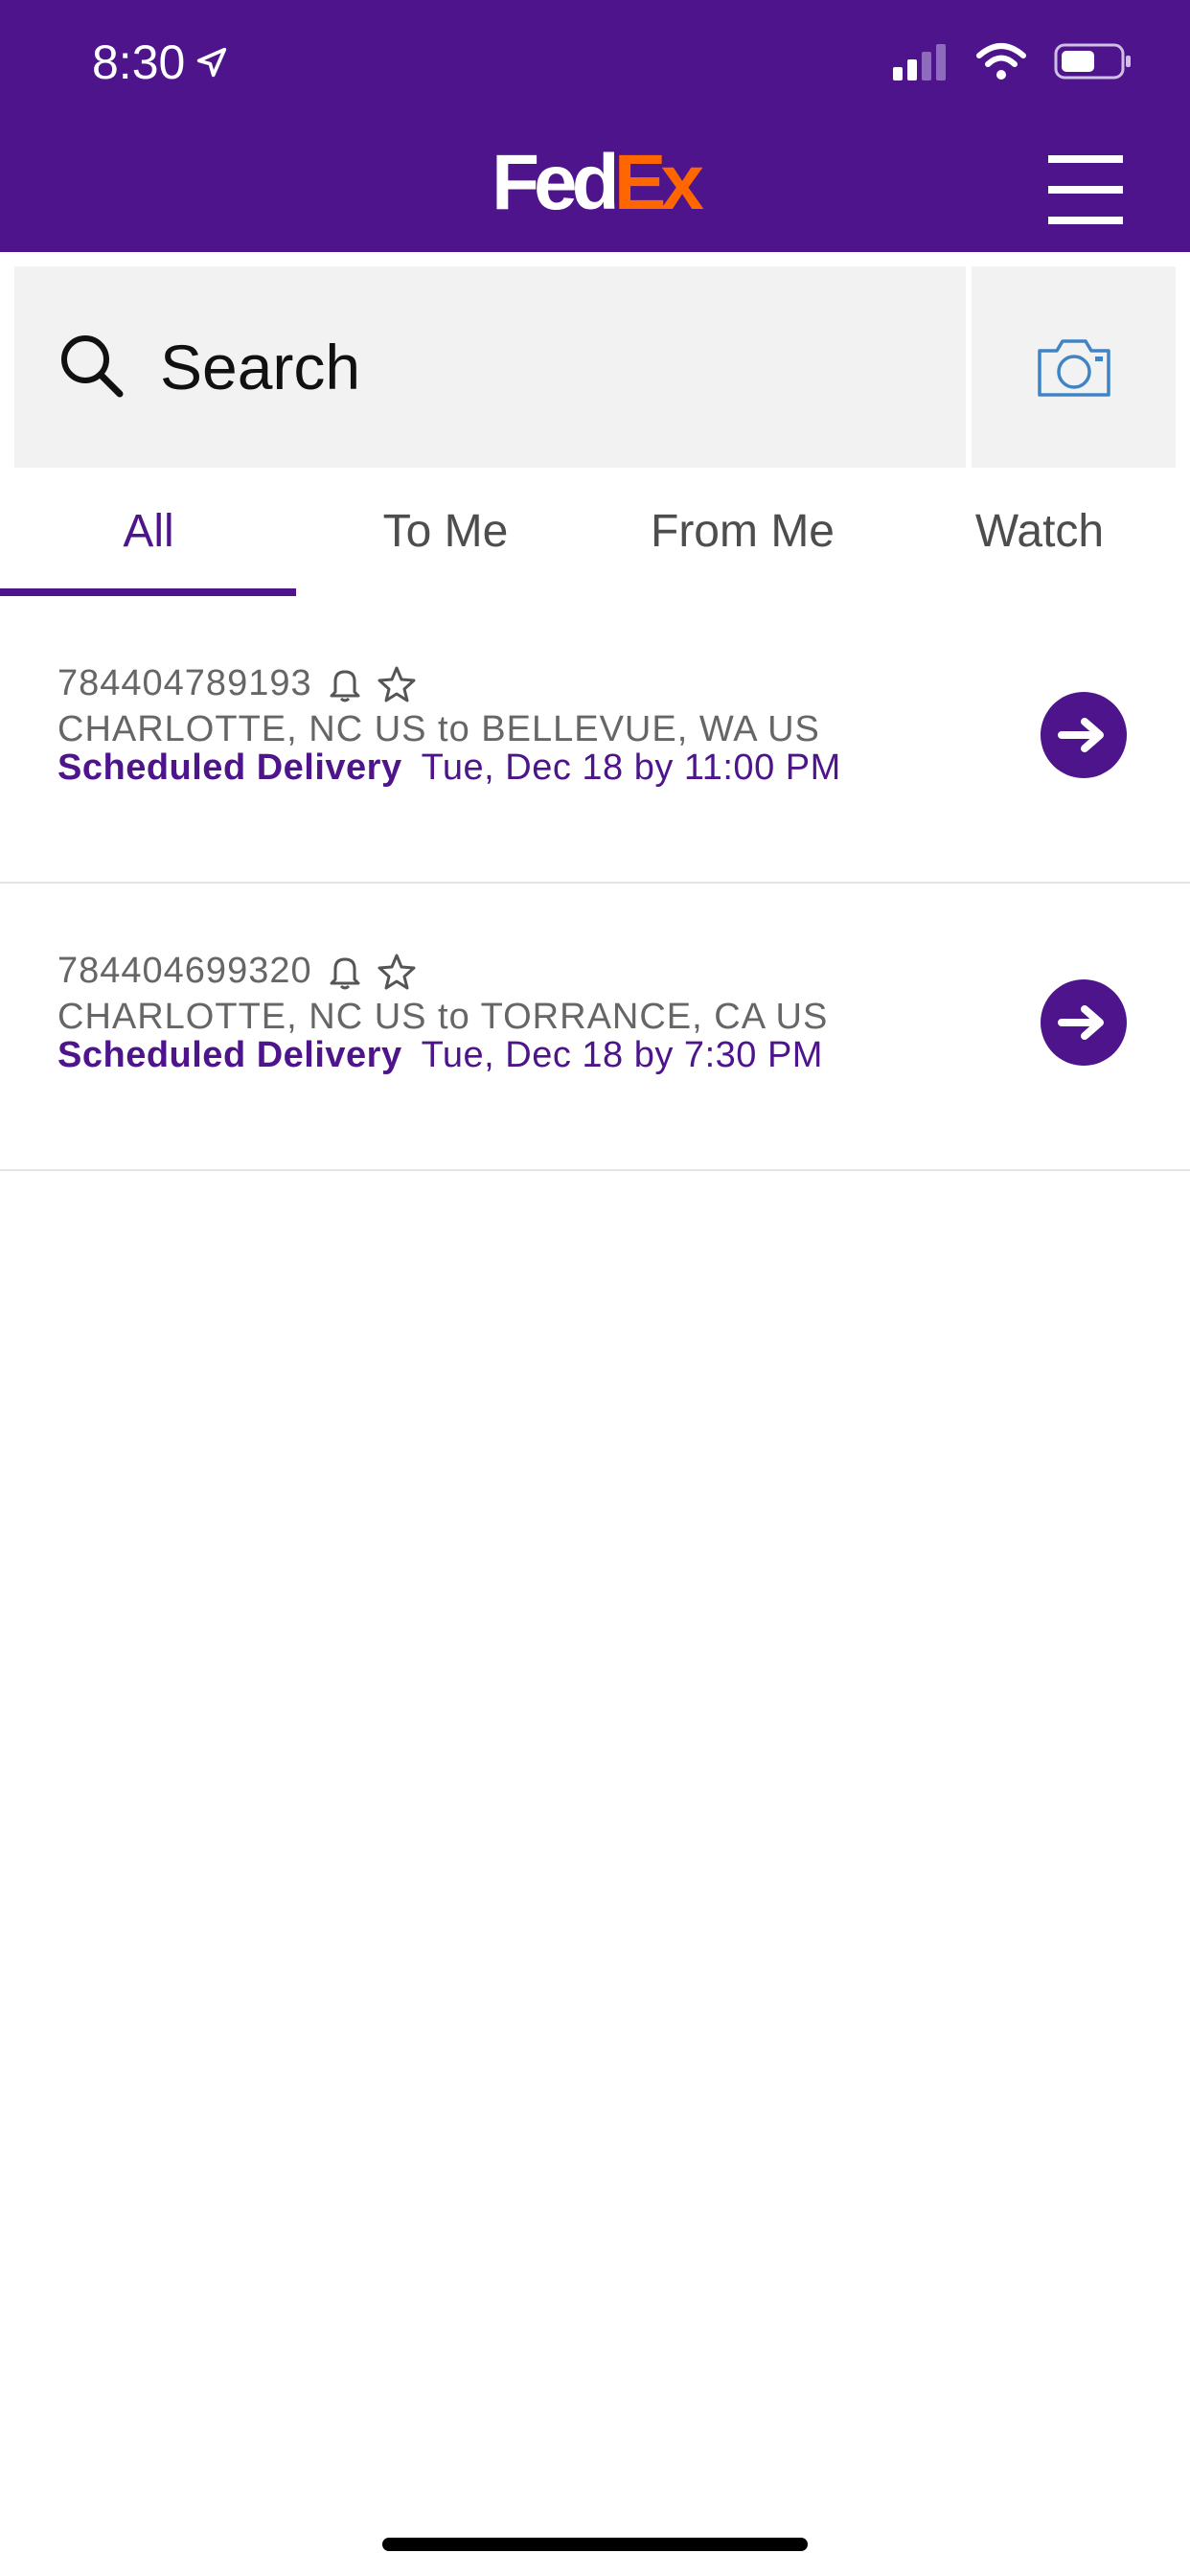 The width and height of the screenshot is (1190, 2576). Describe the element at coordinates (445, 541) in the screenshot. I see `tab-to-me: To Me` at that location.